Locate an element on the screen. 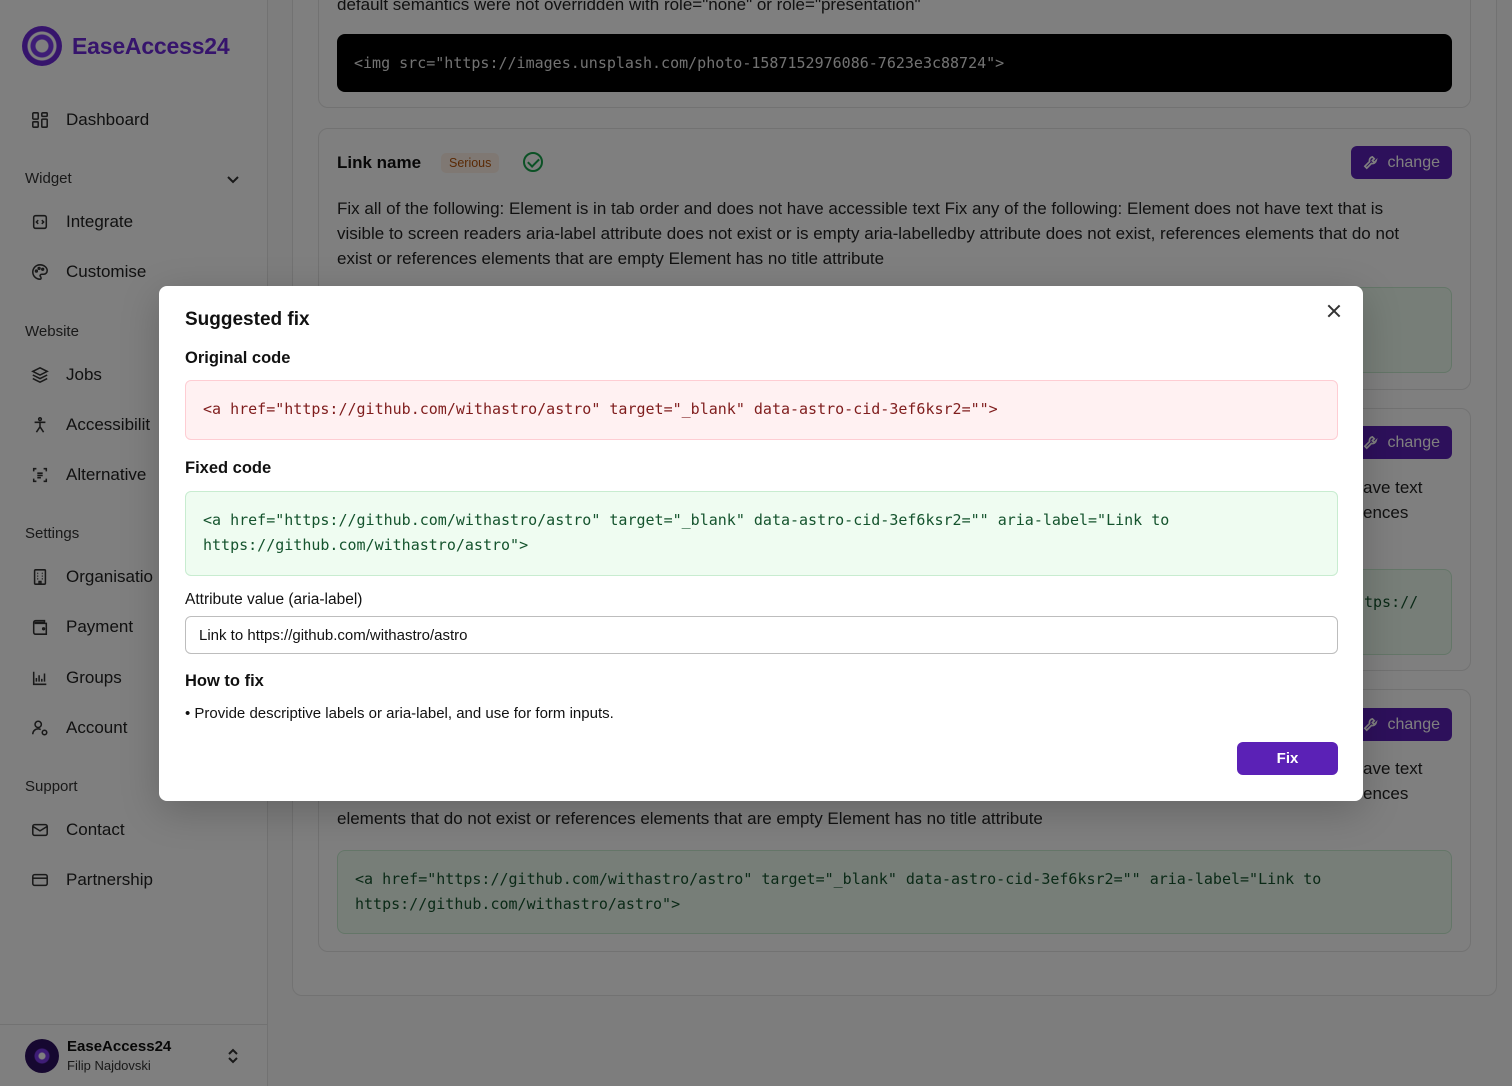 The height and width of the screenshot is (1086, 1512). fix-button: Fix is located at coordinates (1287, 758).